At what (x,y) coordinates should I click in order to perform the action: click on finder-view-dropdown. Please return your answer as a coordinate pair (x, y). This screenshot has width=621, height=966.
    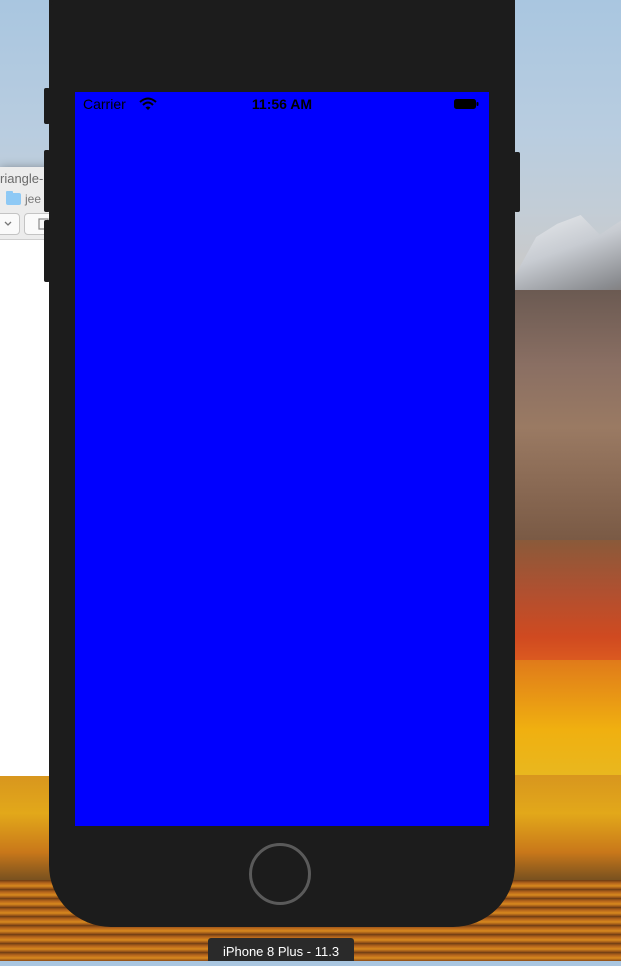
    Looking at the image, I should click on (10, 224).